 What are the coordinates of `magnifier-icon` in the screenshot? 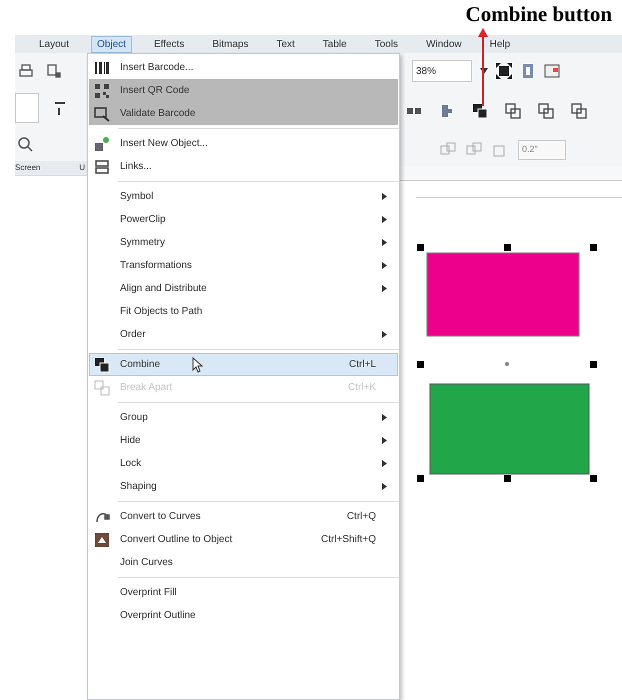 It's located at (102, 114).